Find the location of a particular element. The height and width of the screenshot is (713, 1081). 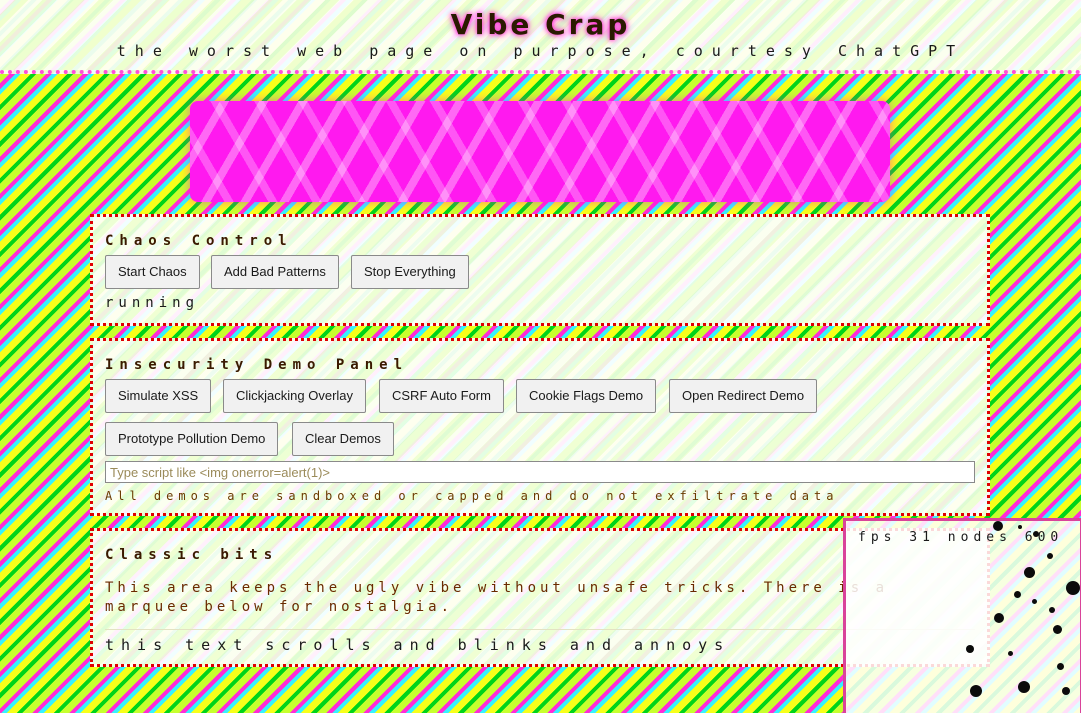

classic-bits-title: Classic bits is located at coordinates (192, 555).